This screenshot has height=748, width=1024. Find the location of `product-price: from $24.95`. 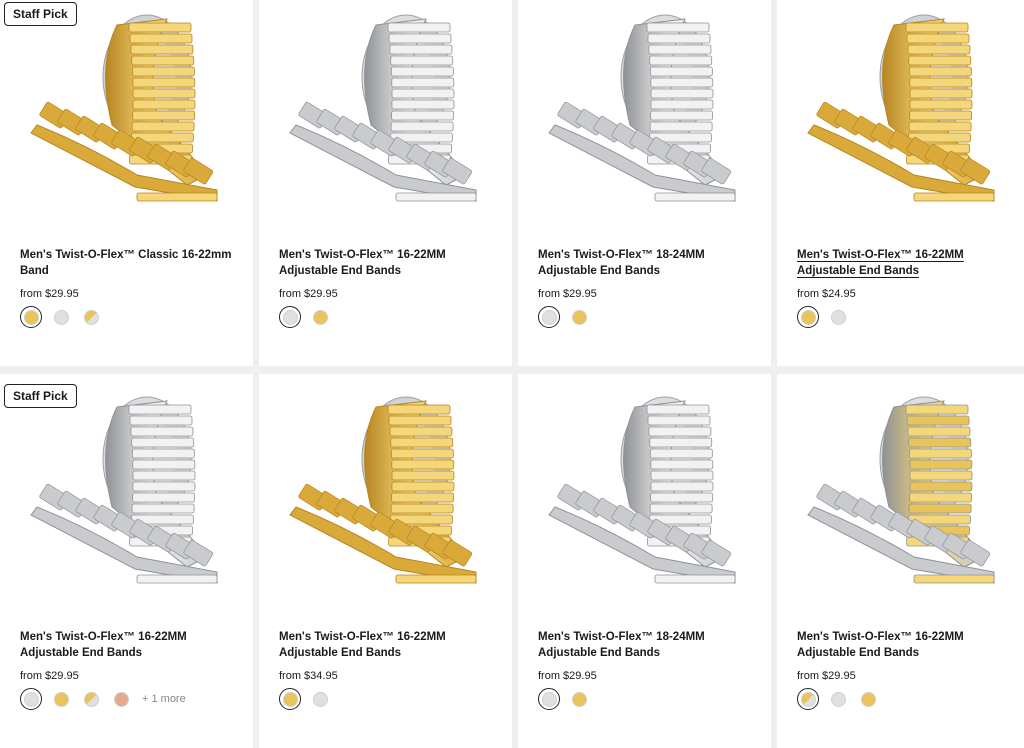

product-price: from $24.95 is located at coordinates (826, 294).